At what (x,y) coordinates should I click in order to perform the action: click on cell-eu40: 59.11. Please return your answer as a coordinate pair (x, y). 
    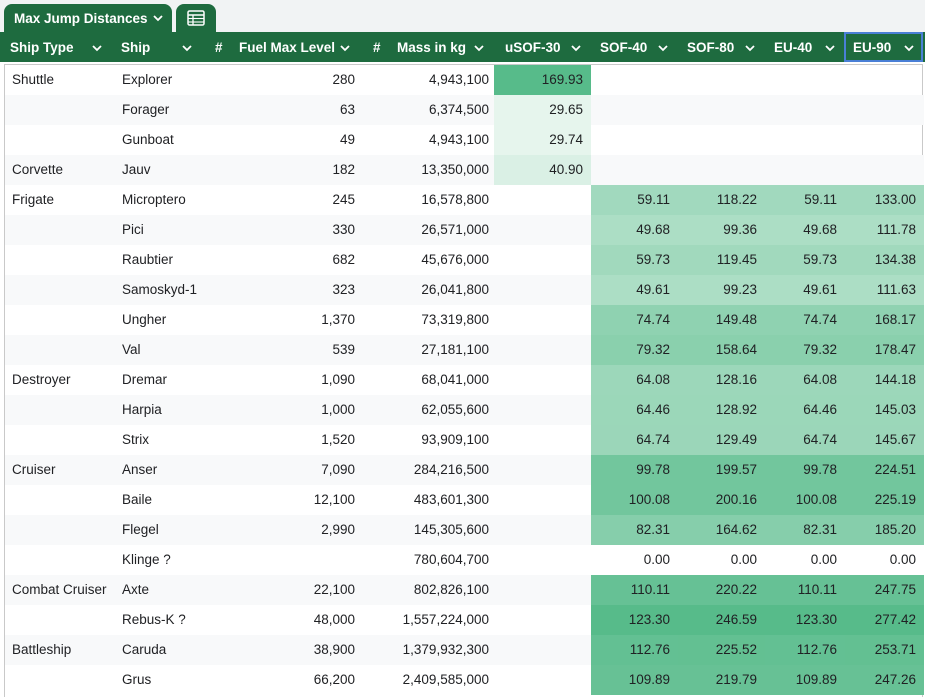
    Looking at the image, I should click on (805, 200).